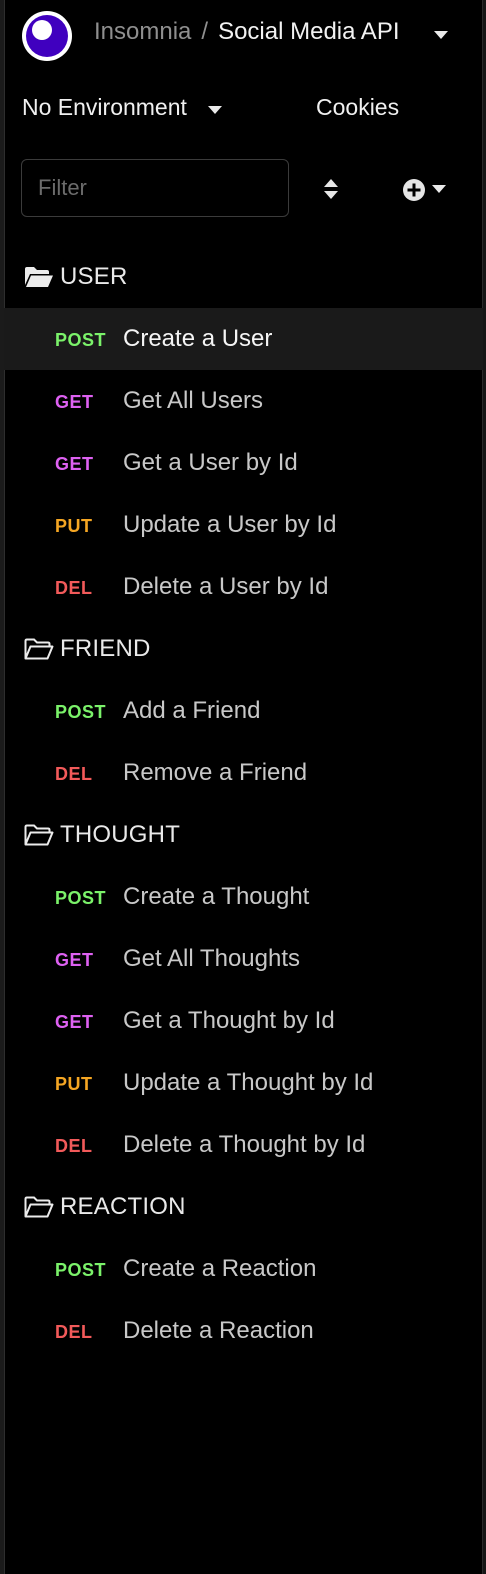 The width and height of the screenshot is (486, 1574). What do you see at coordinates (243, 277) in the screenshot?
I see `folder-user: USER` at bounding box center [243, 277].